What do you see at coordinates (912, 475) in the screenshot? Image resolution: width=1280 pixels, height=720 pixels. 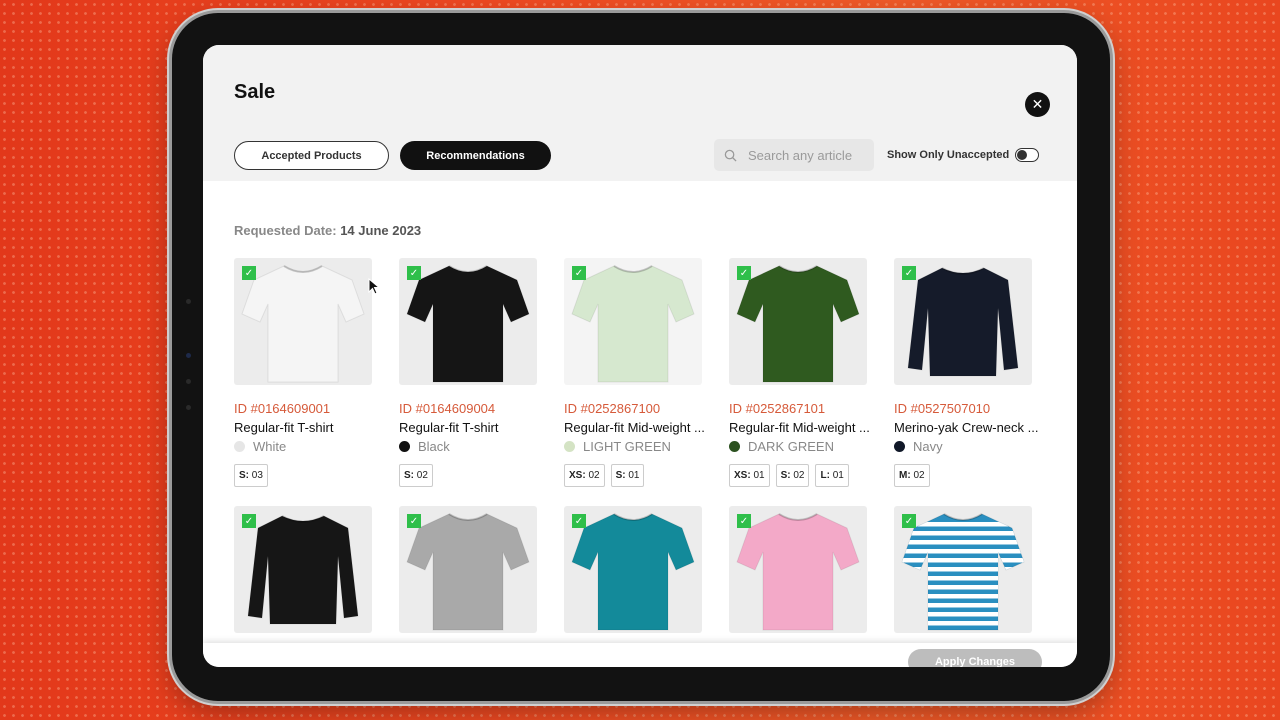 I see `size-chip: M: 02` at bounding box center [912, 475].